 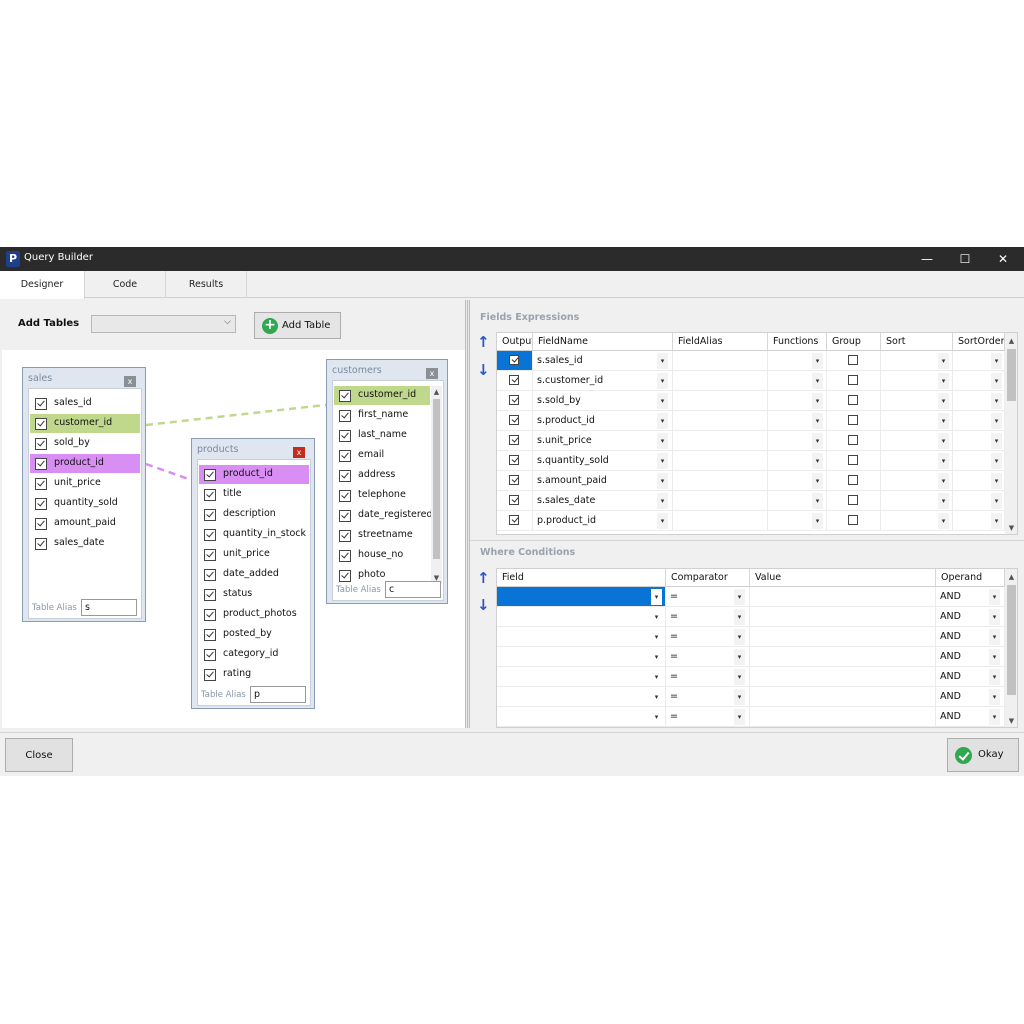 What do you see at coordinates (254, 594) in the screenshot?
I see `field-products-status: status` at bounding box center [254, 594].